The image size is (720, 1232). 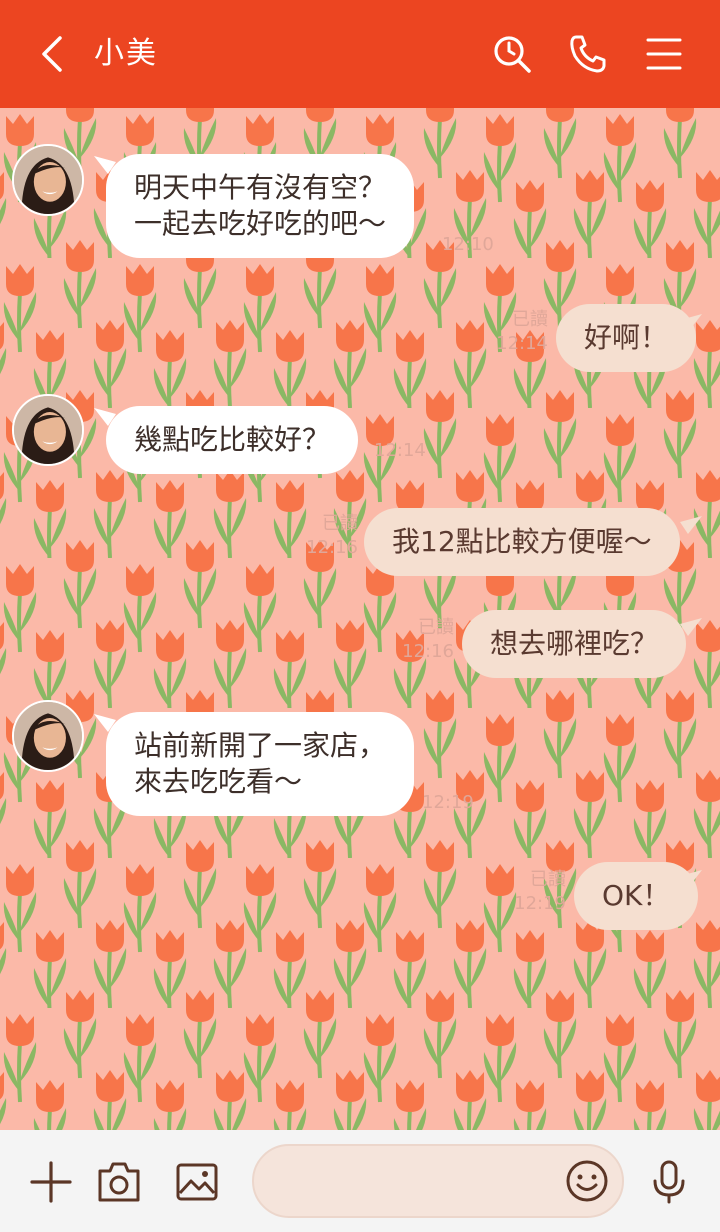 I want to click on camera-icon, so click(x=119, y=1182).